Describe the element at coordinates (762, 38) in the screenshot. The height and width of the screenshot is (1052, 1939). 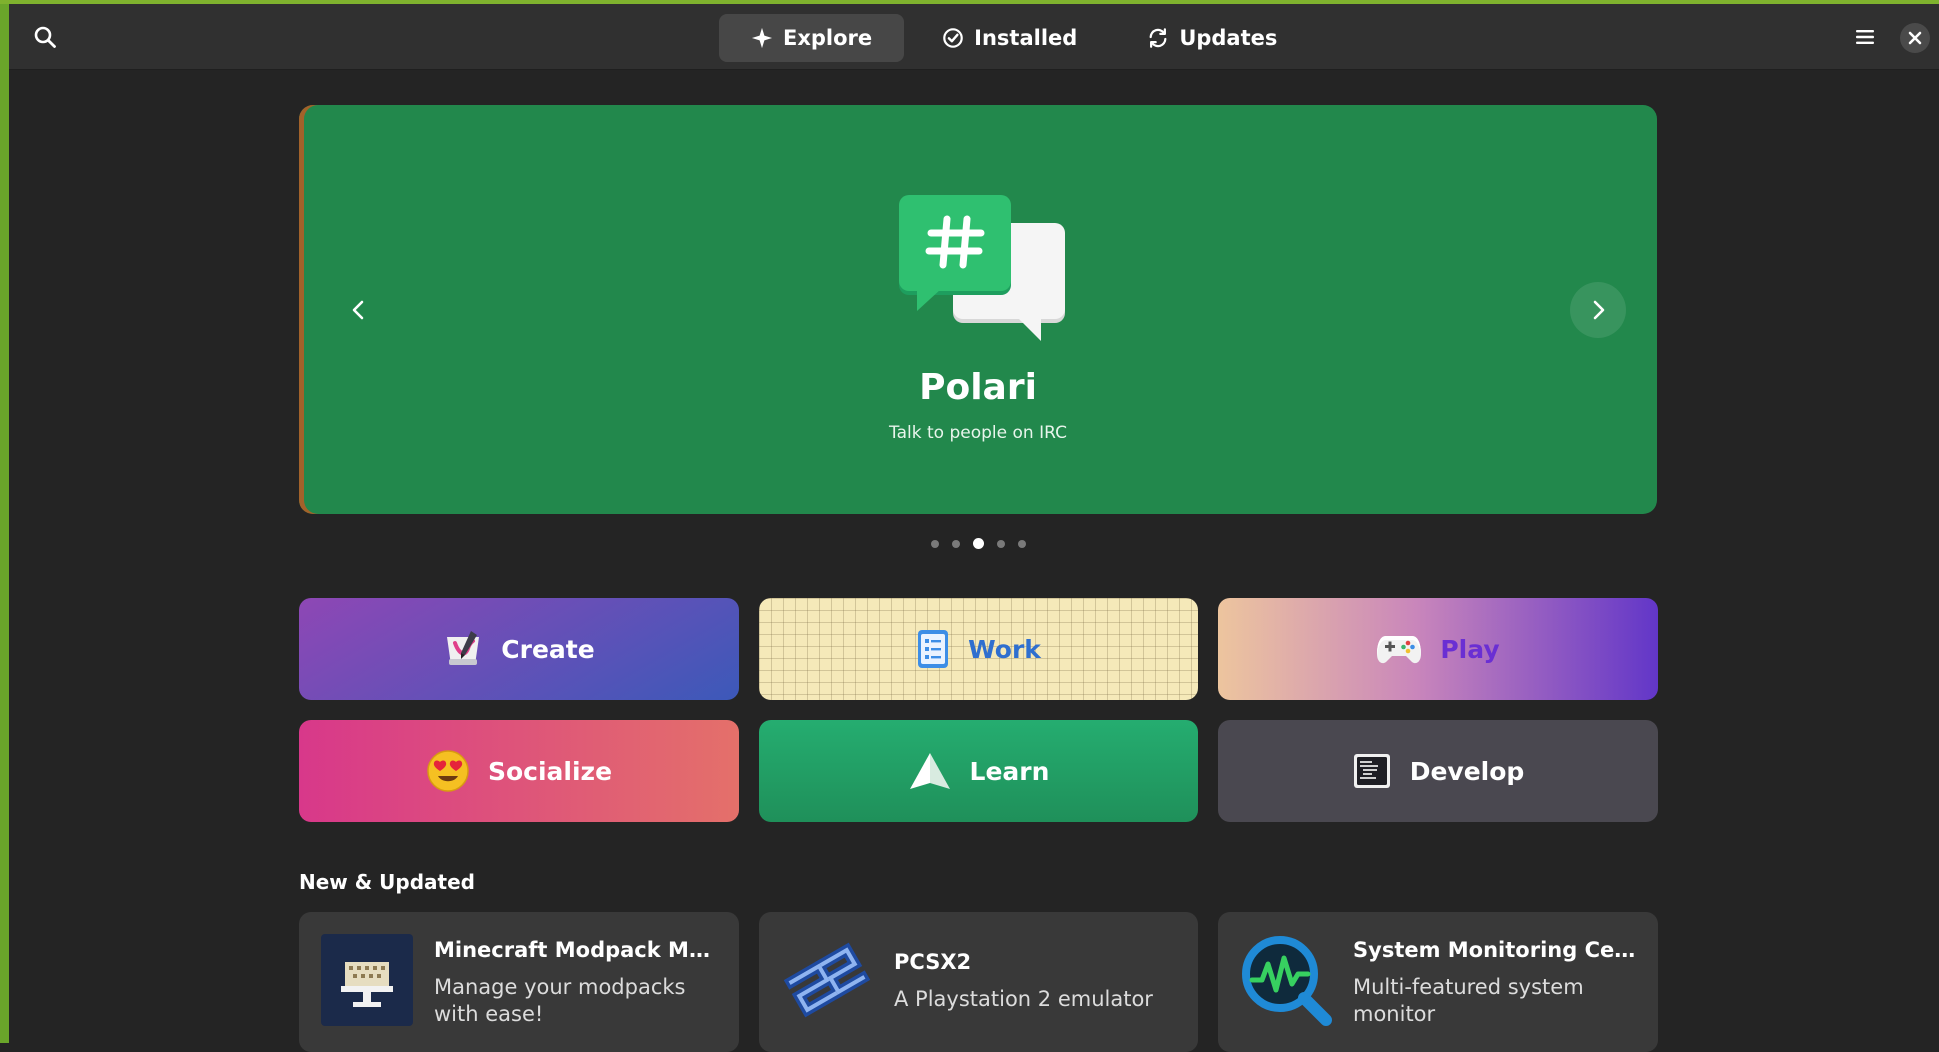
I see `sparkle-icon` at that location.